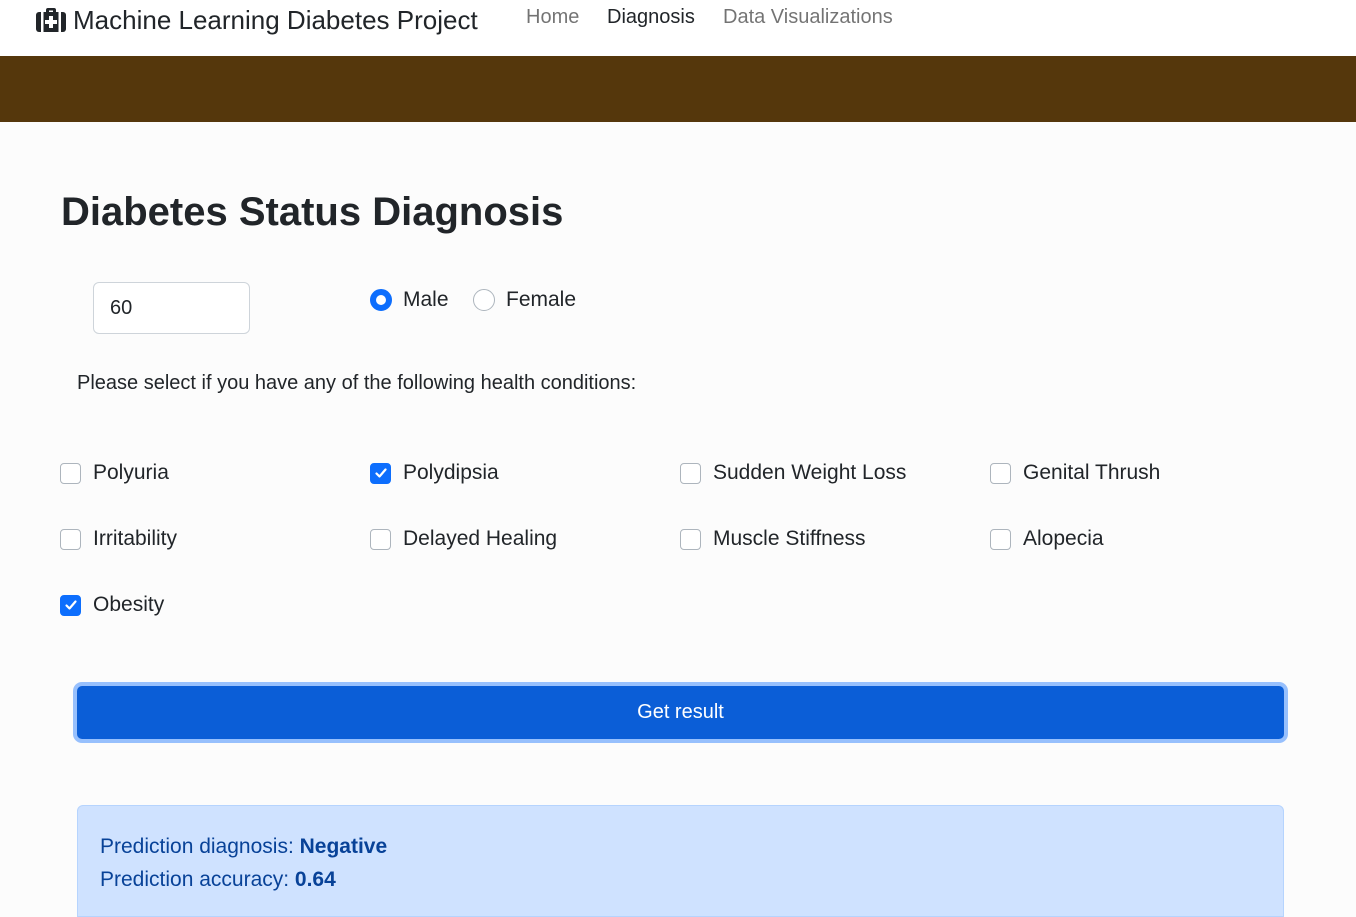 The height and width of the screenshot is (917, 1356). What do you see at coordinates (810, 472) in the screenshot?
I see `sudden-weight-loss-label: Sudden Weight Loss` at bounding box center [810, 472].